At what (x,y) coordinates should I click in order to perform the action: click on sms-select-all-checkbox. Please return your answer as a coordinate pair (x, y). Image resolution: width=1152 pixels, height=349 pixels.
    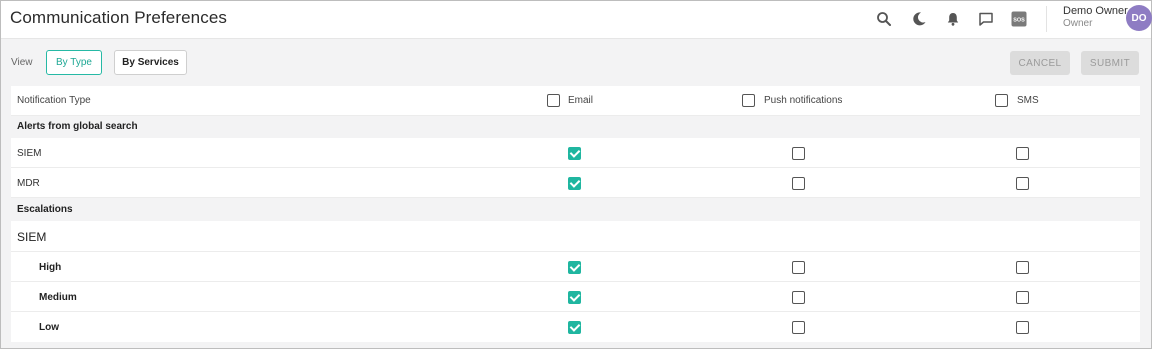
    Looking at the image, I should click on (1001, 100).